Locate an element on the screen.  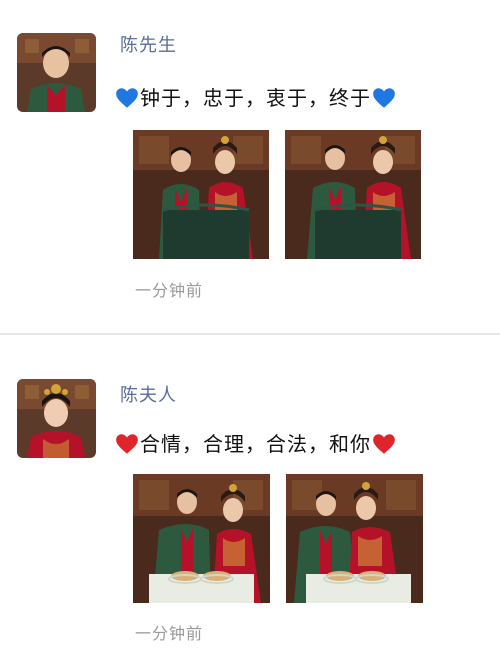
post-text-body: 钟于，忠于，衷于，终于 is located at coordinates (255, 98).